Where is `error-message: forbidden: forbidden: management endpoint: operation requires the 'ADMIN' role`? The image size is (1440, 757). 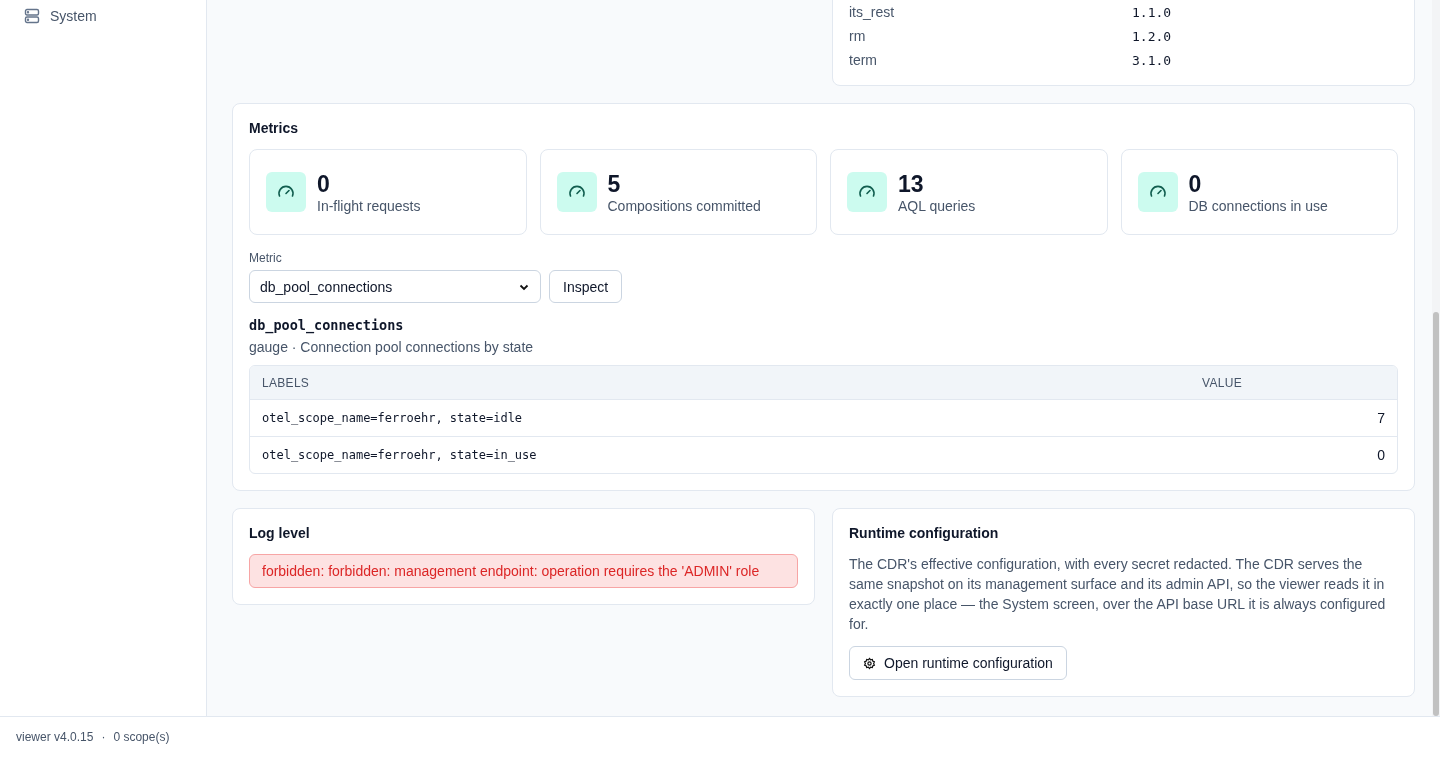
error-message: forbidden: forbidden: management endpoint: operation requires the 'ADMIN' role is located at coordinates (523, 571).